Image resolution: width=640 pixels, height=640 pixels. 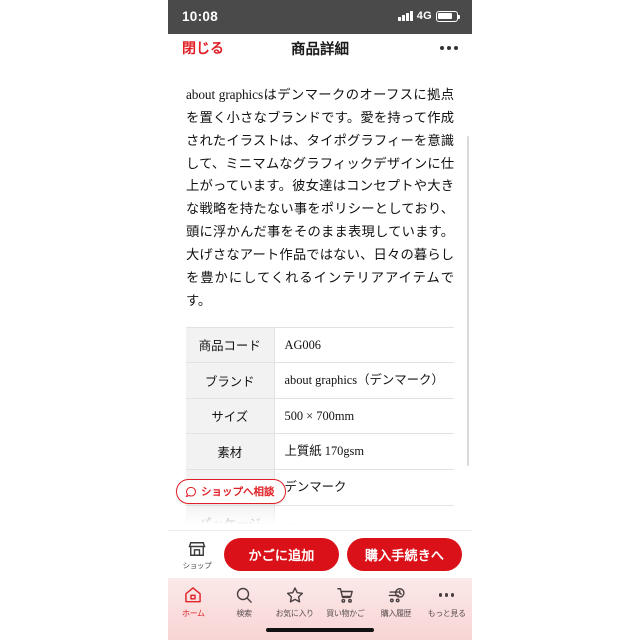 What do you see at coordinates (364, 380) in the screenshot?
I see `spec-value-cell: about graphics（デンマーク）` at bounding box center [364, 380].